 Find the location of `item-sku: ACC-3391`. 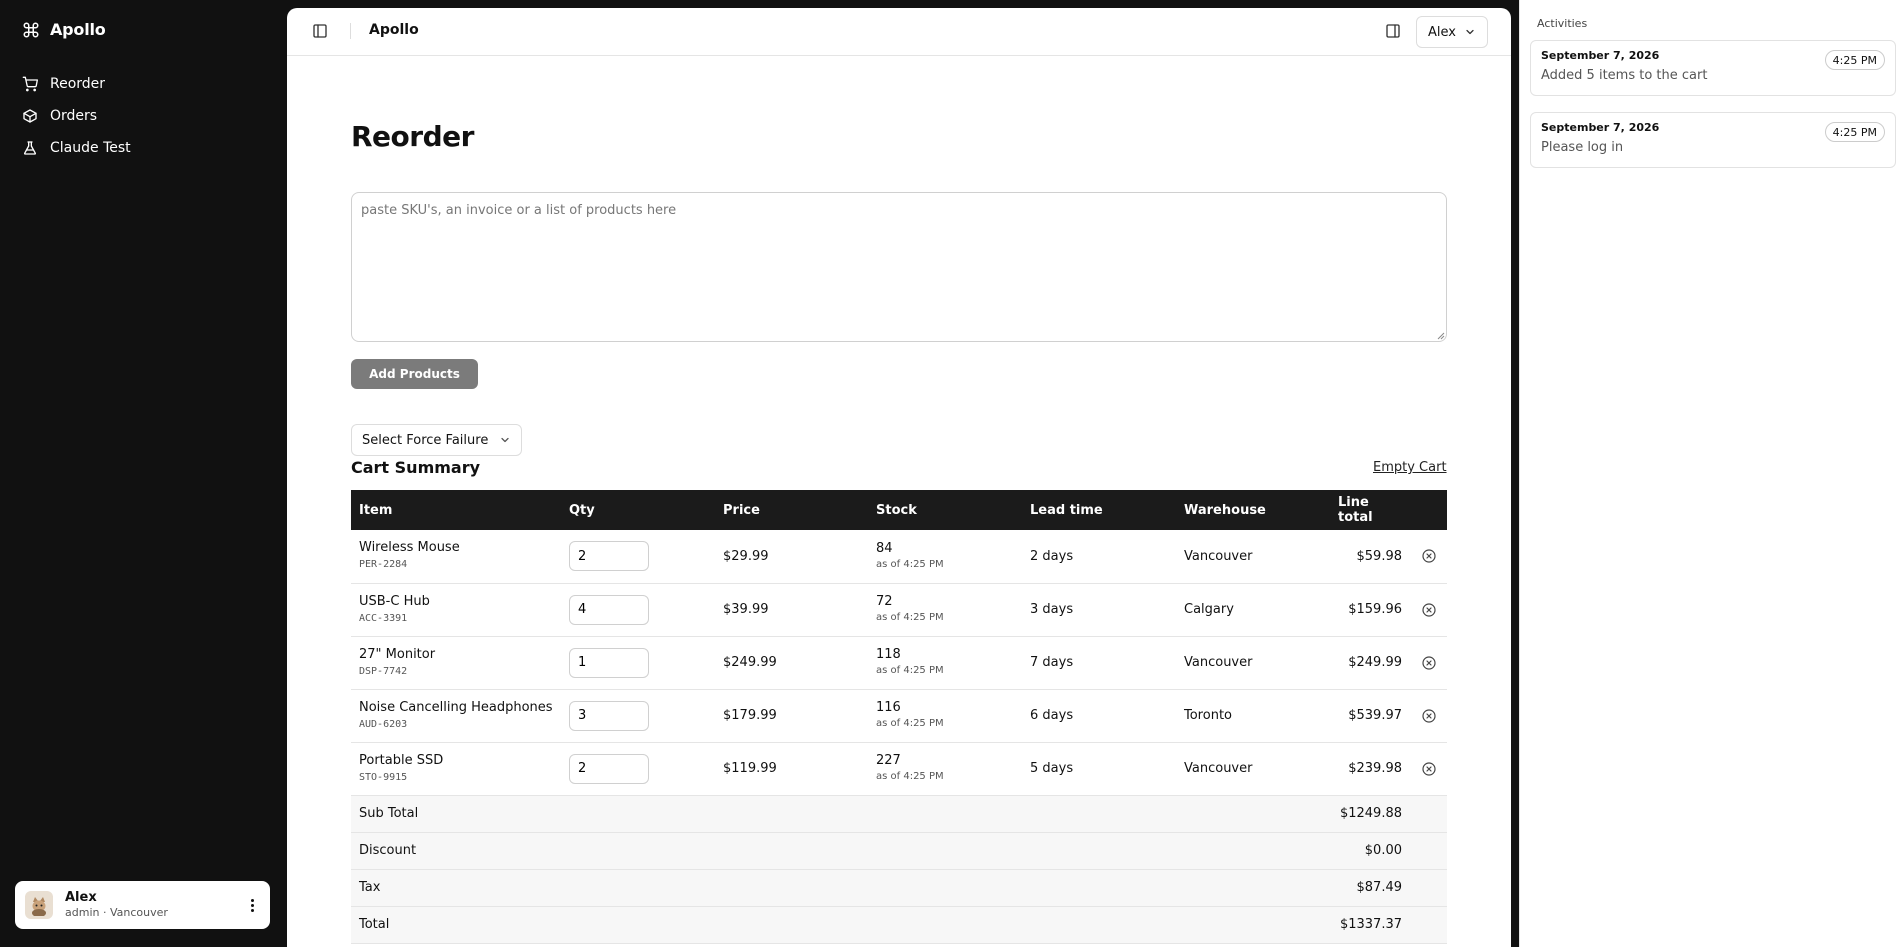

item-sku: ACC-3391 is located at coordinates (383, 618).